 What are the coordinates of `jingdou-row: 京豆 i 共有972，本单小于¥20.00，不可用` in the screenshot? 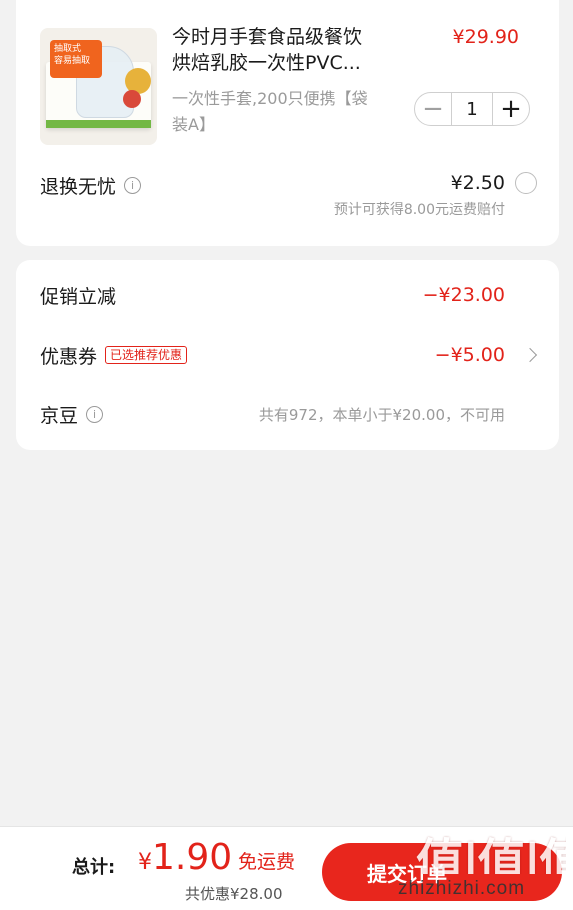 It's located at (287, 414).